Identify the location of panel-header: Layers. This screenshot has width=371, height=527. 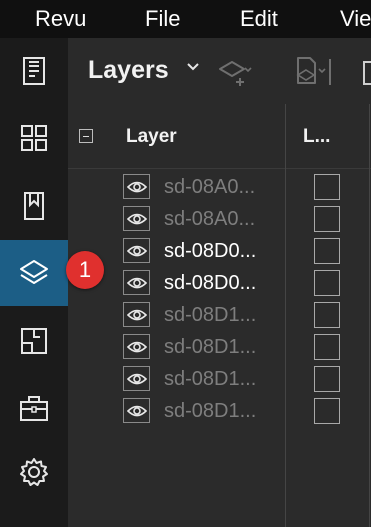
(219, 71).